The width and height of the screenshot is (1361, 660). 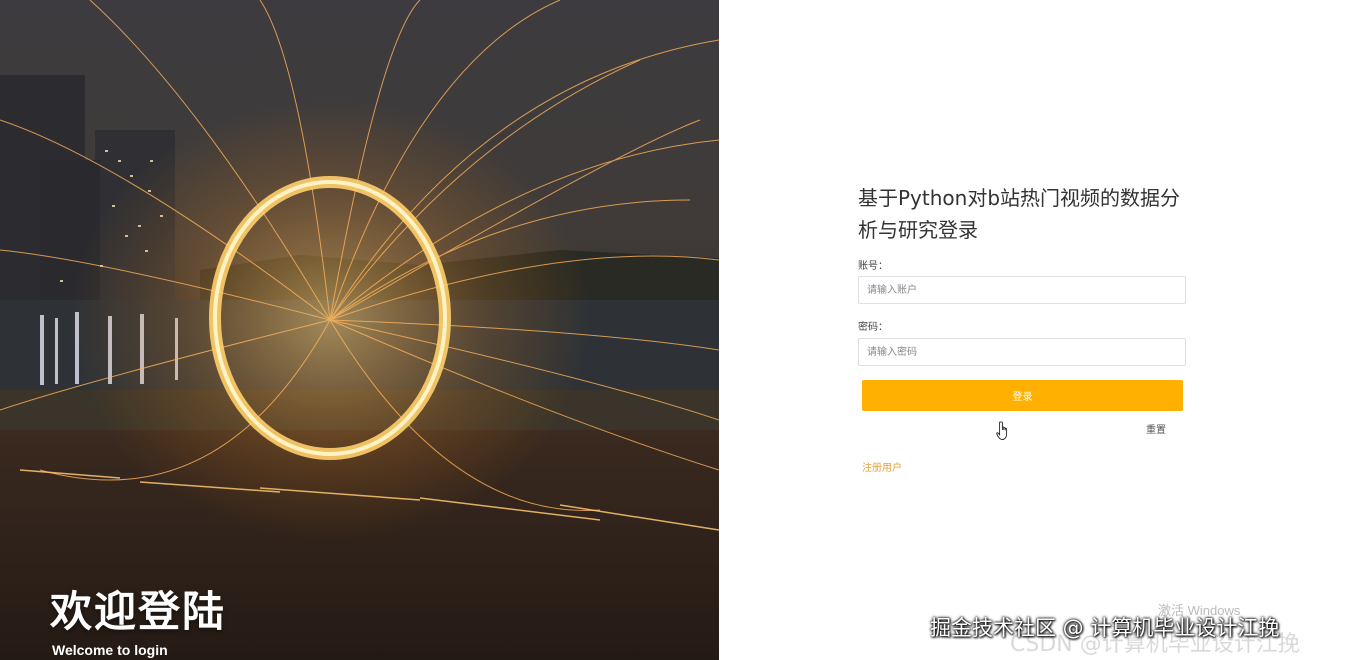 I want to click on account-input, so click(x=1022, y=290).